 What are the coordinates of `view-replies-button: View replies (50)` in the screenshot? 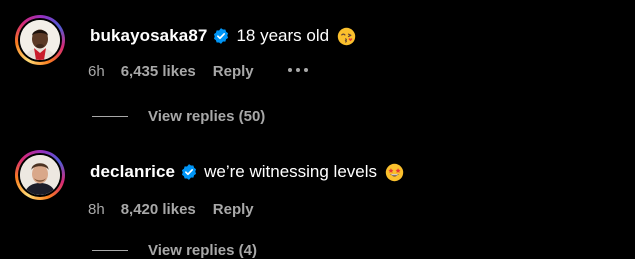 It's located at (178, 116).